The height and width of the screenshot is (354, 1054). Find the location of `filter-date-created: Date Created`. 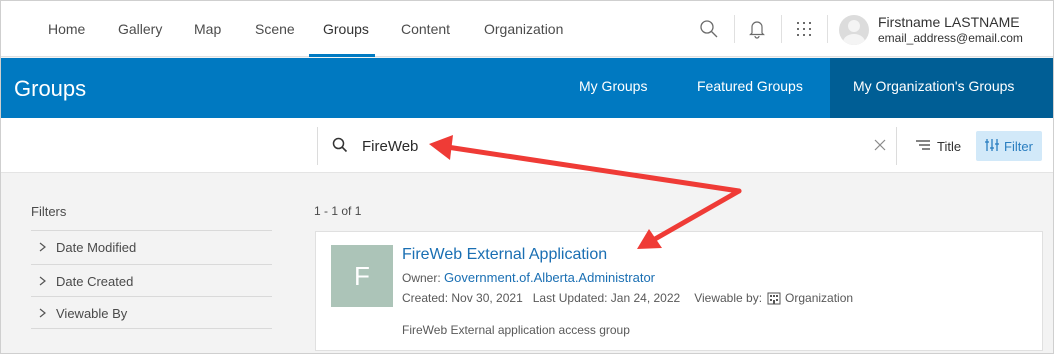

filter-date-created: Date Created is located at coordinates (151, 281).